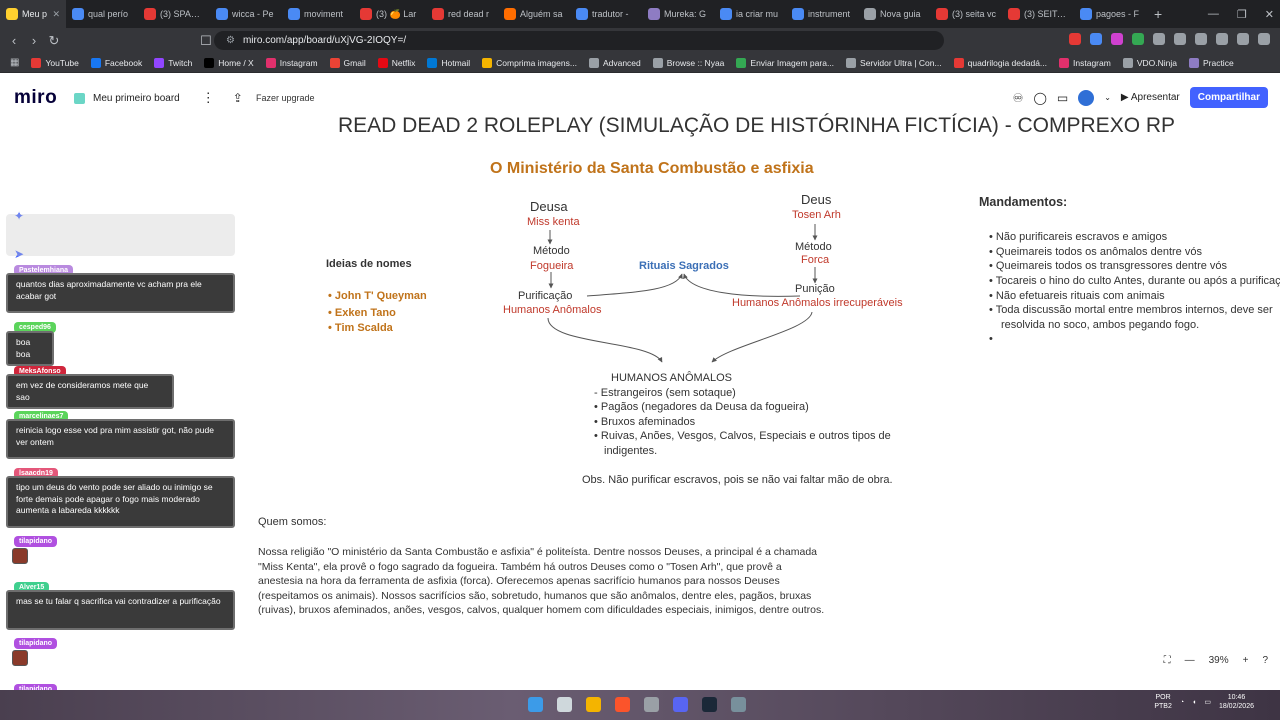  Describe the element at coordinates (229, 62) in the screenshot. I see `bookmark-item: Home / X` at that location.